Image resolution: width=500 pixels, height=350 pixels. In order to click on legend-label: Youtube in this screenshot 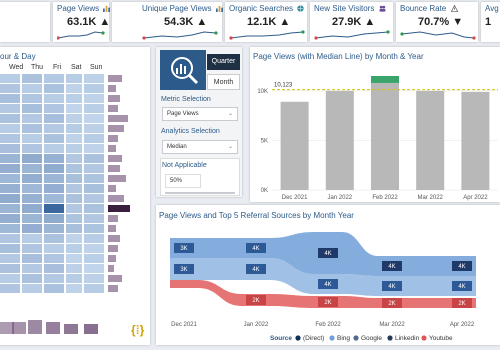, I will do `click(441, 338)`.